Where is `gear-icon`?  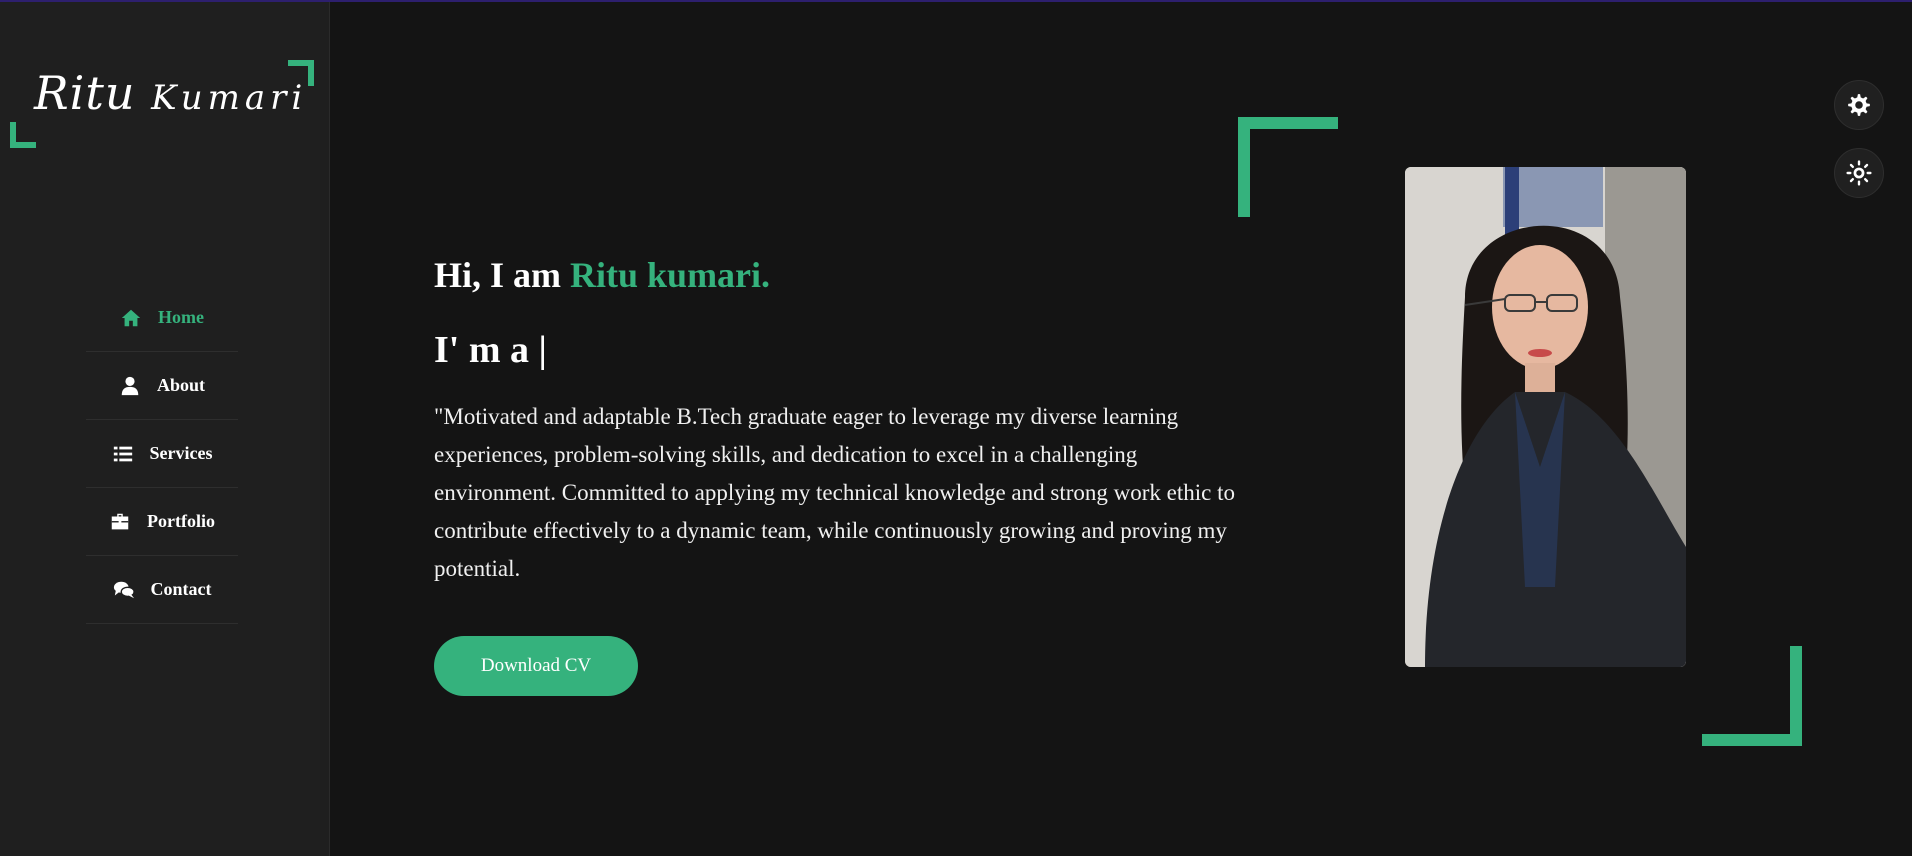
gear-icon is located at coordinates (1859, 105).